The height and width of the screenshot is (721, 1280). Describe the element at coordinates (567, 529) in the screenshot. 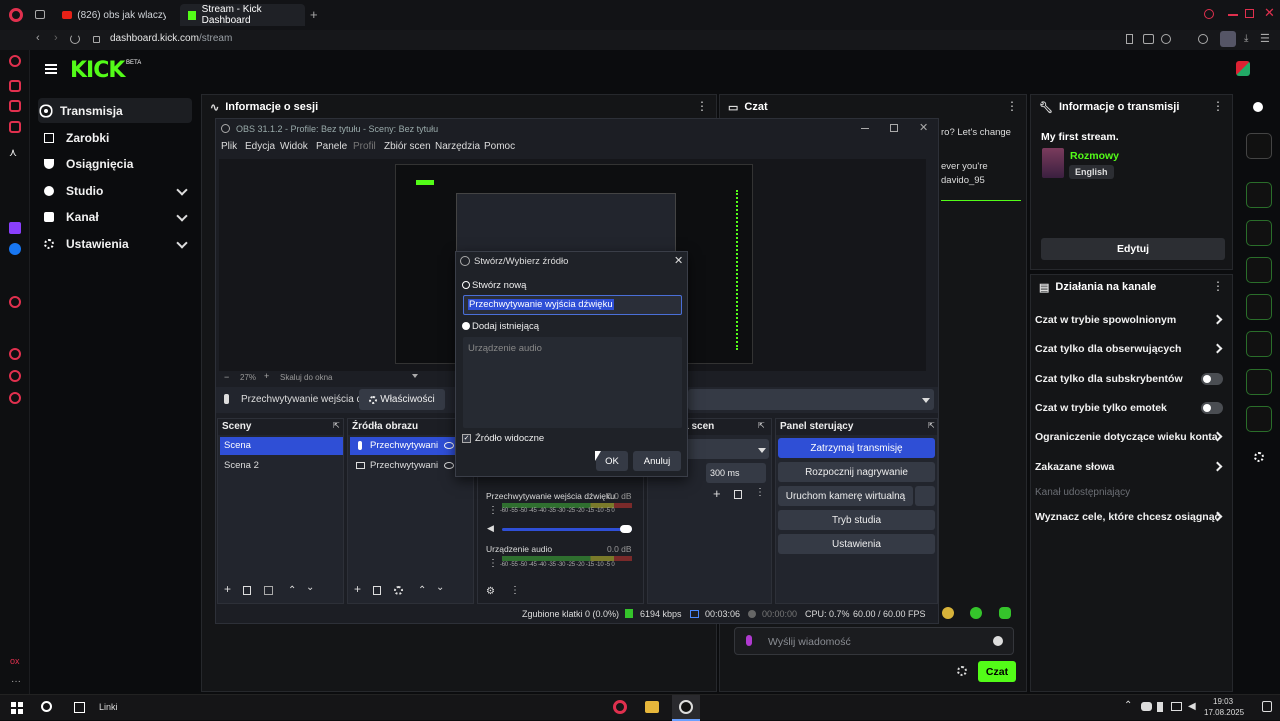

I see `volume-slider` at that location.